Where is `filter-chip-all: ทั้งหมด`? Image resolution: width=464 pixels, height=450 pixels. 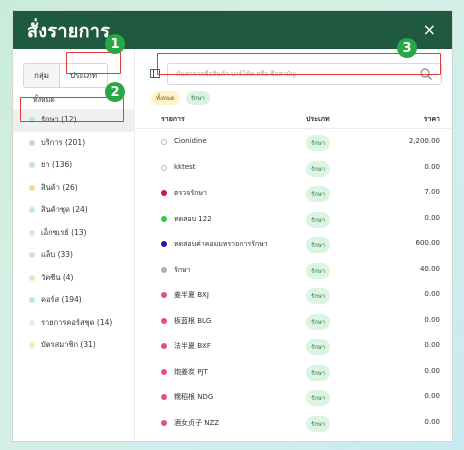
filter-chip-all: ทั้งหมด is located at coordinates (165, 98).